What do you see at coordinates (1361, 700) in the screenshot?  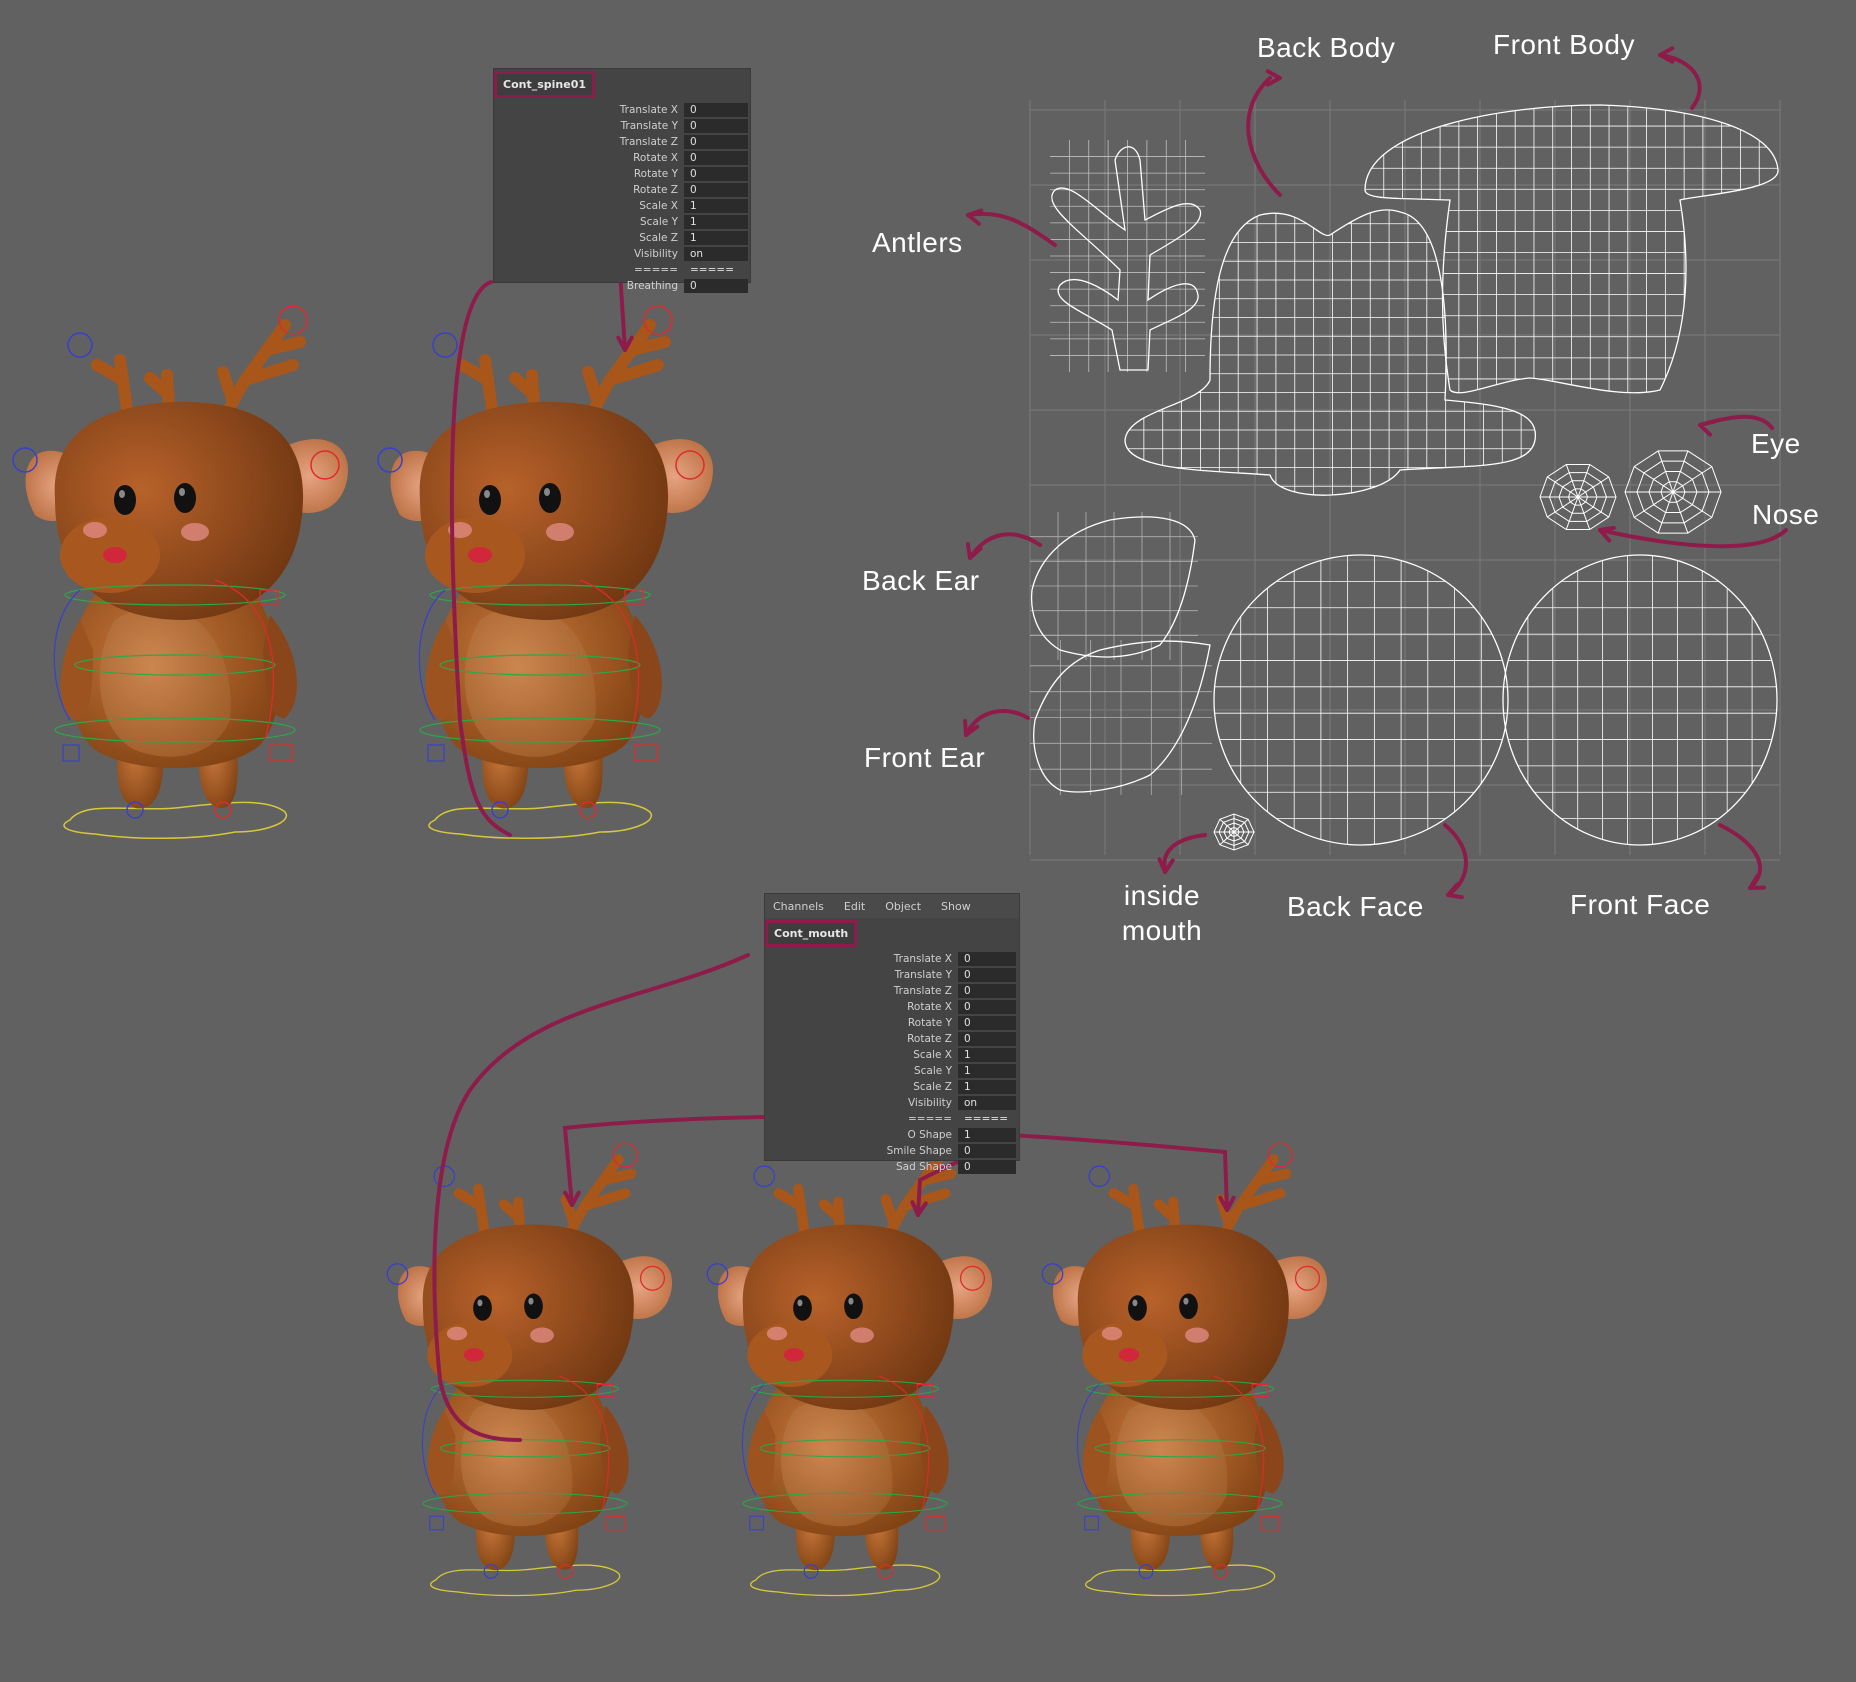 I see `uv-back-face-mesh` at bounding box center [1361, 700].